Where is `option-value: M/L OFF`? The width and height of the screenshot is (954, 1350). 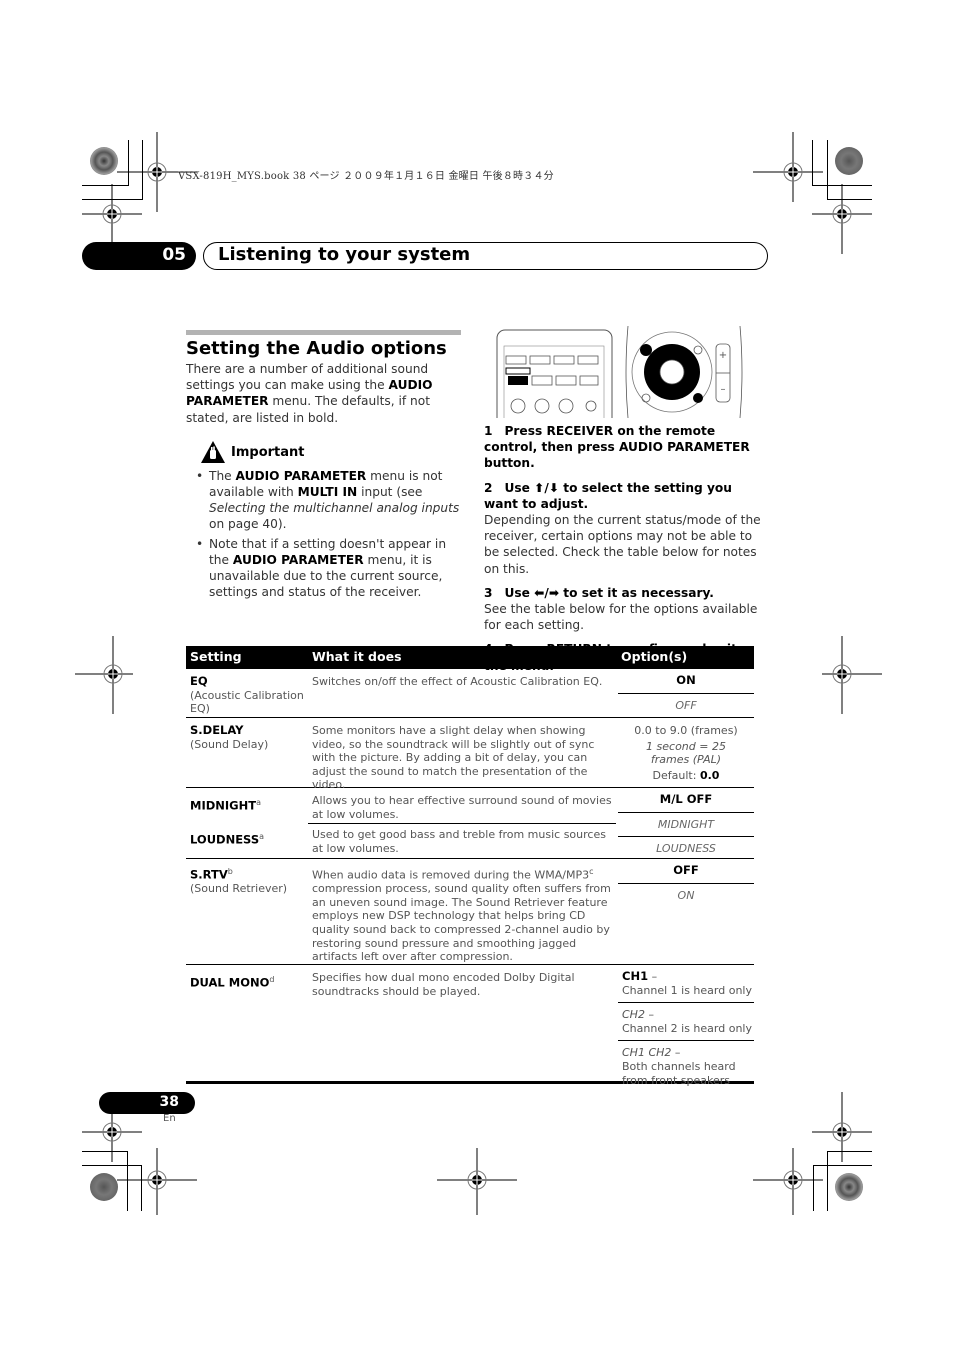
option-value: M/L OFF is located at coordinates (686, 800).